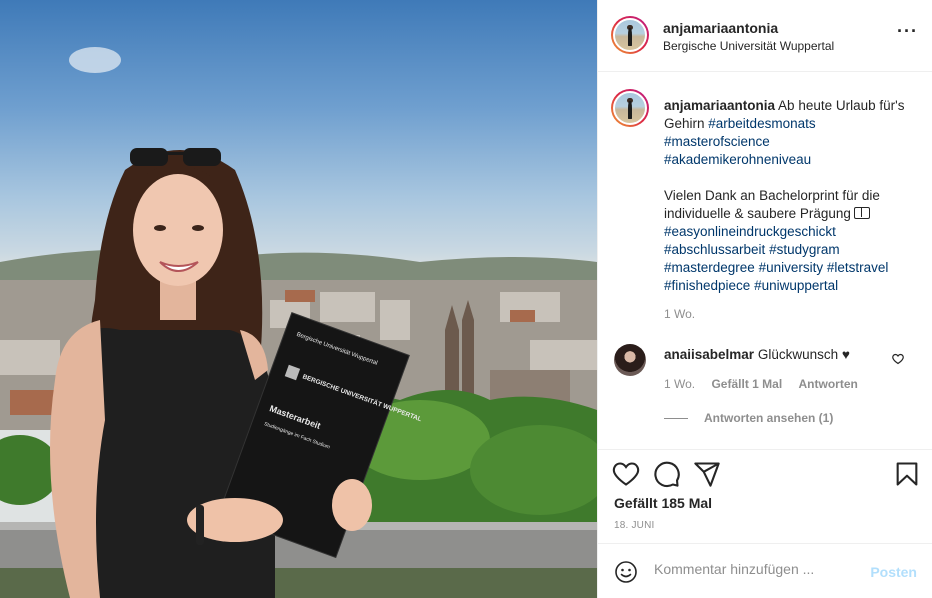 This screenshot has width=932, height=598. I want to click on post-actions: Gefällt 185 Mal 18. JUNI, so click(765, 496).